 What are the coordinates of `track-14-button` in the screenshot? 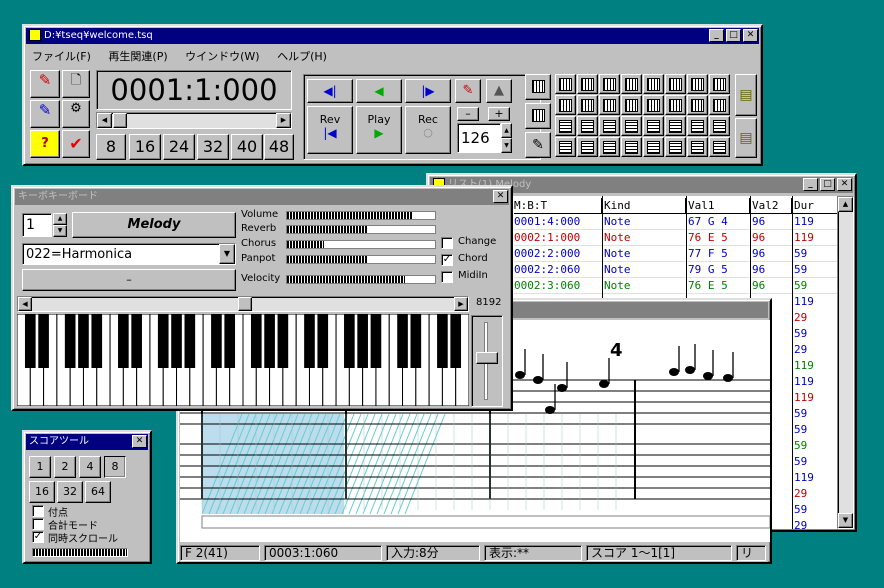 It's located at (675, 105).